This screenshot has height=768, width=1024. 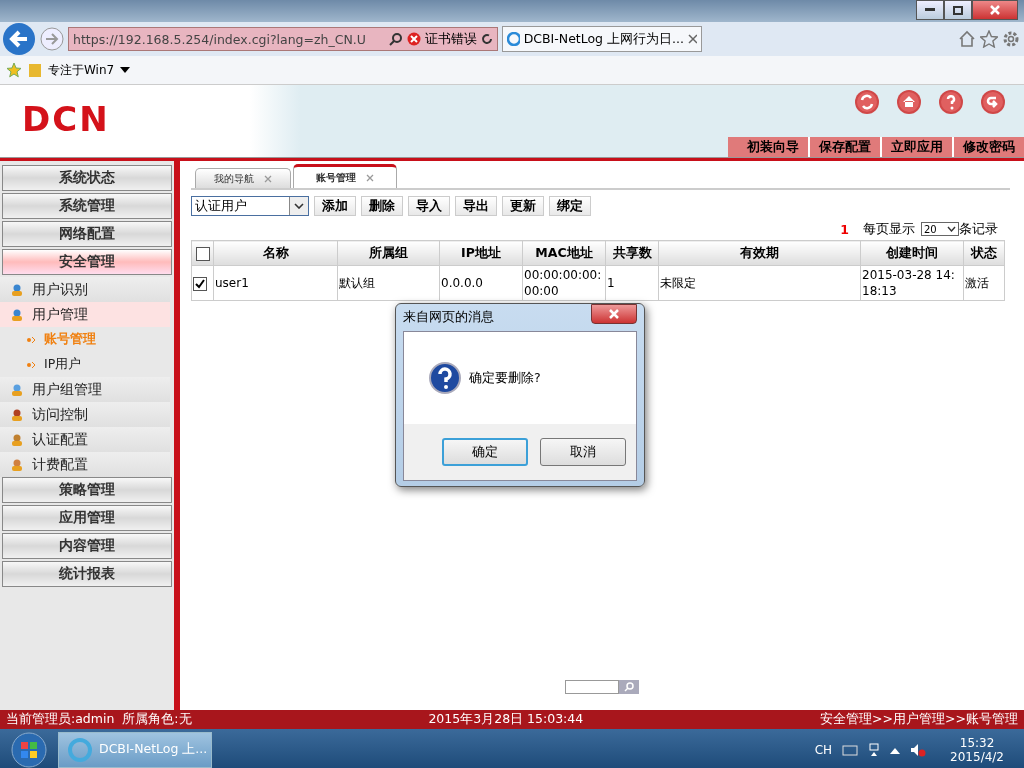 What do you see at coordinates (570, 206) in the screenshot?
I see `toolbar-button: 绑定` at bounding box center [570, 206].